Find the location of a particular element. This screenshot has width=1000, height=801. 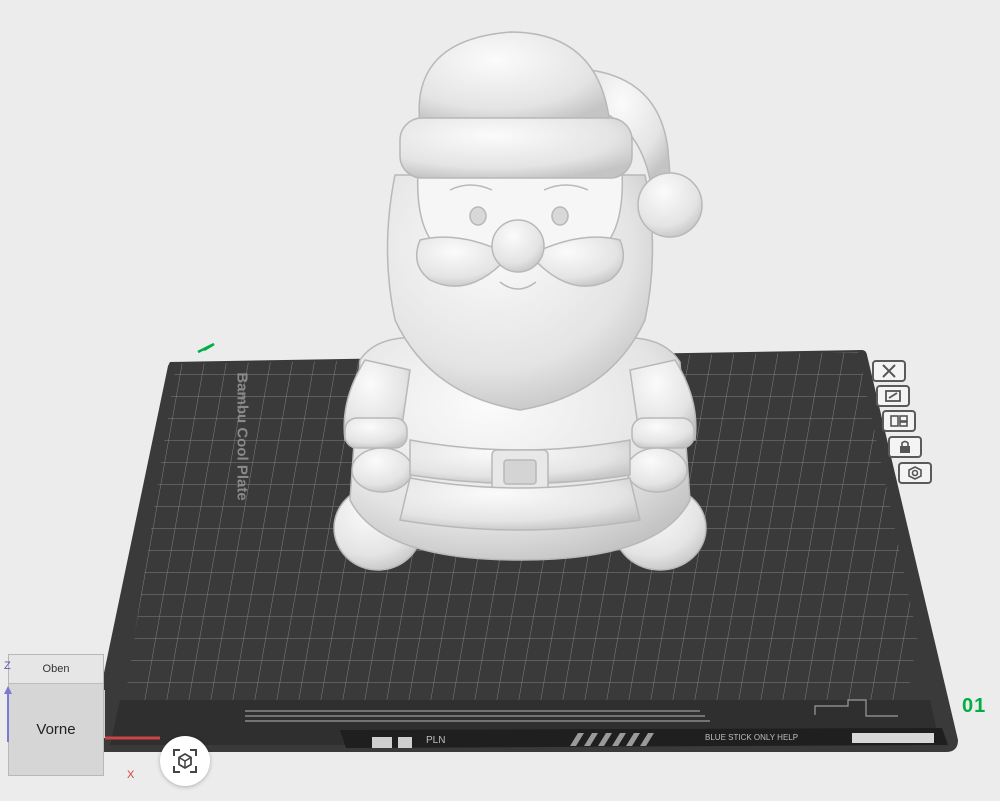

auto-orient-icon is located at coordinates (893, 396).